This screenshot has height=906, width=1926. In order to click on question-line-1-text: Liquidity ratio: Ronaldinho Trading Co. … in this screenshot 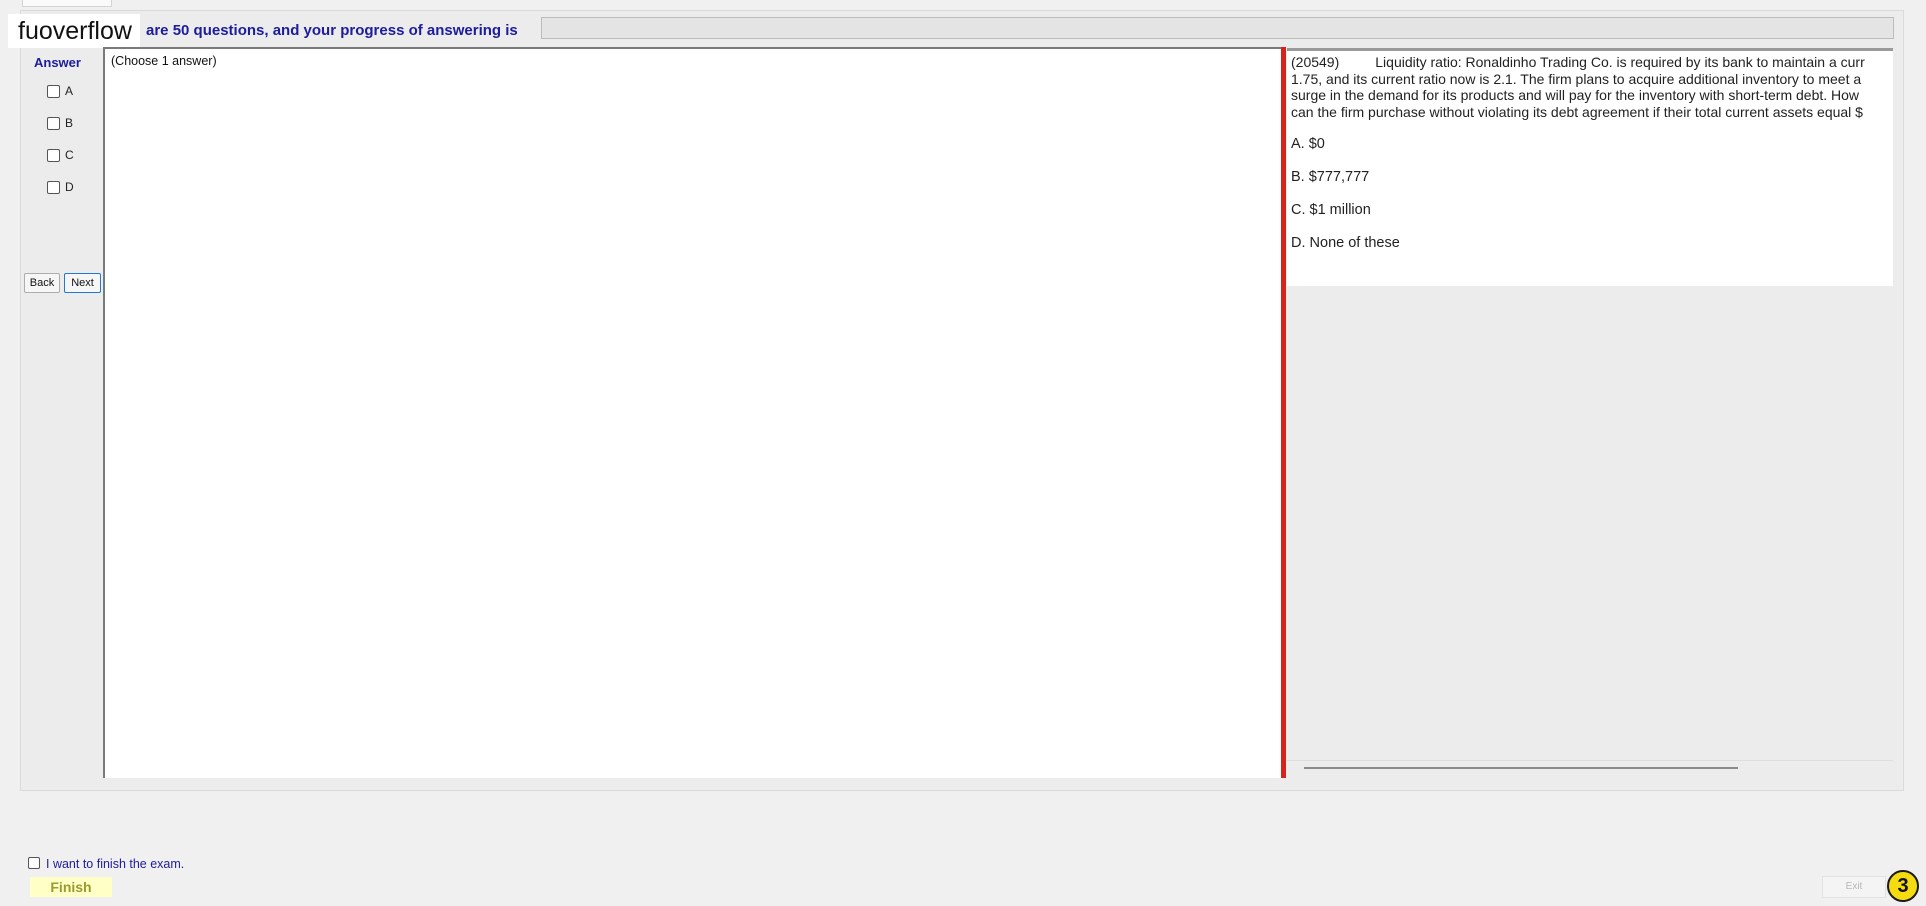, I will do `click(1620, 62)`.